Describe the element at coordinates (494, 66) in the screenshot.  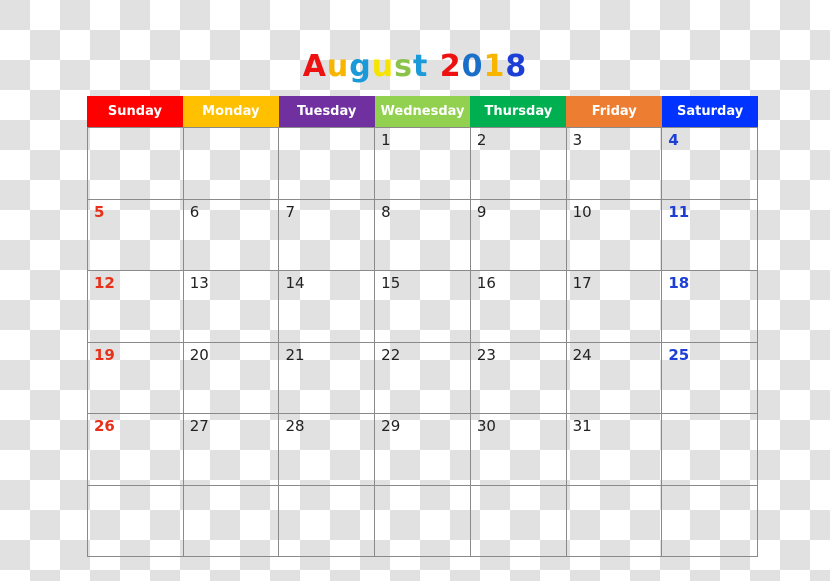
I see `title-letter: 1` at that location.